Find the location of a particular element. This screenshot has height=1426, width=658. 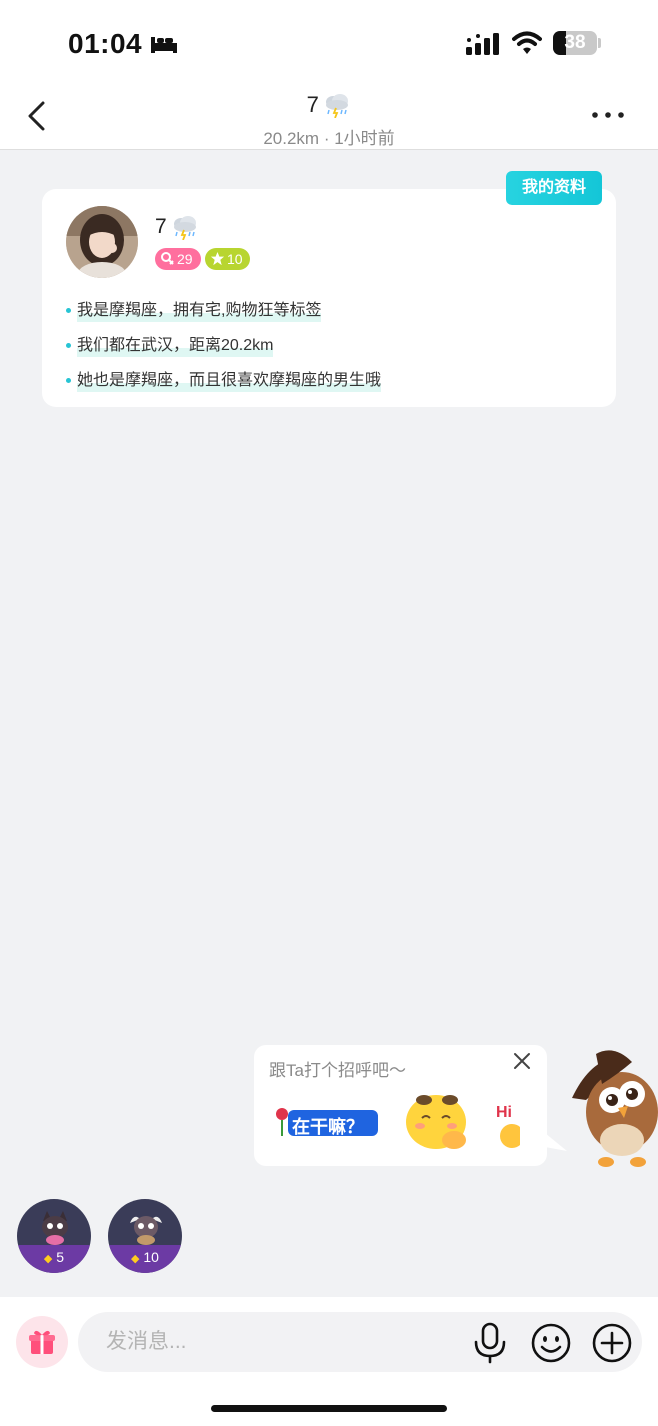

gift-bubble: ◆ 5 is located at coordinates (54, 1236).